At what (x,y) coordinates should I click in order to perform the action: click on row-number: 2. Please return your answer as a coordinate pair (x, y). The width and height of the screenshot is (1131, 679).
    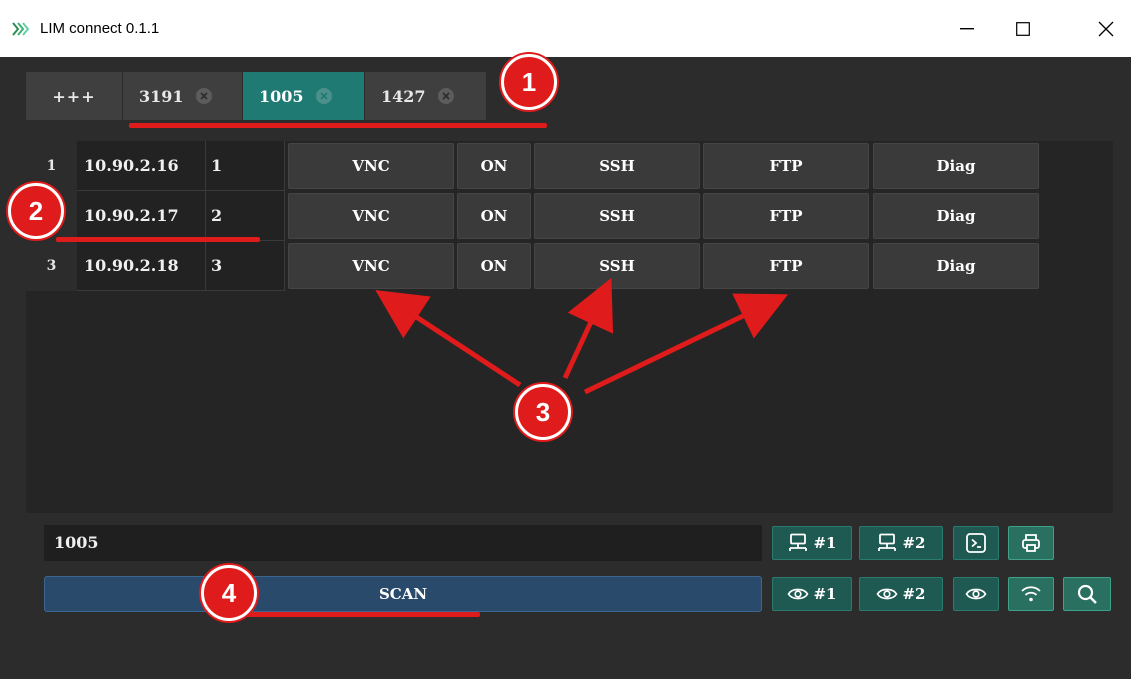
    Looking at the image, I should click on (51, 216).